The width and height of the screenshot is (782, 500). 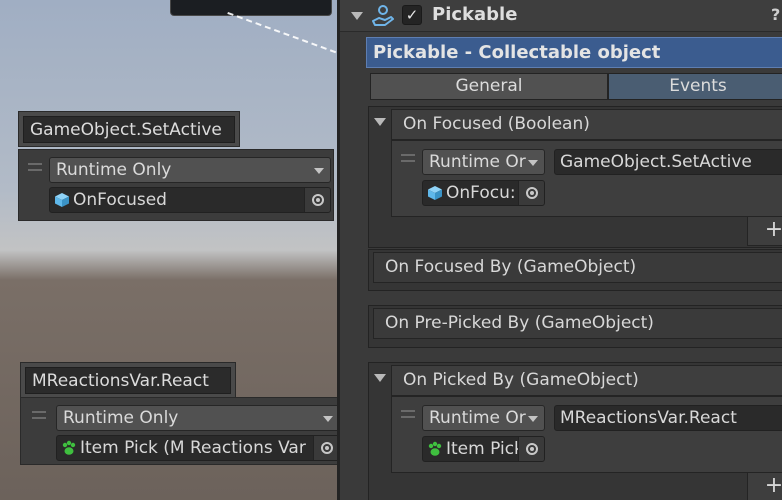 What do you see at coordinates (577, 323) in the screenshot?
I see `event-header: On Pre-Picked By (GameObject)` at bounding box center [577, 323].